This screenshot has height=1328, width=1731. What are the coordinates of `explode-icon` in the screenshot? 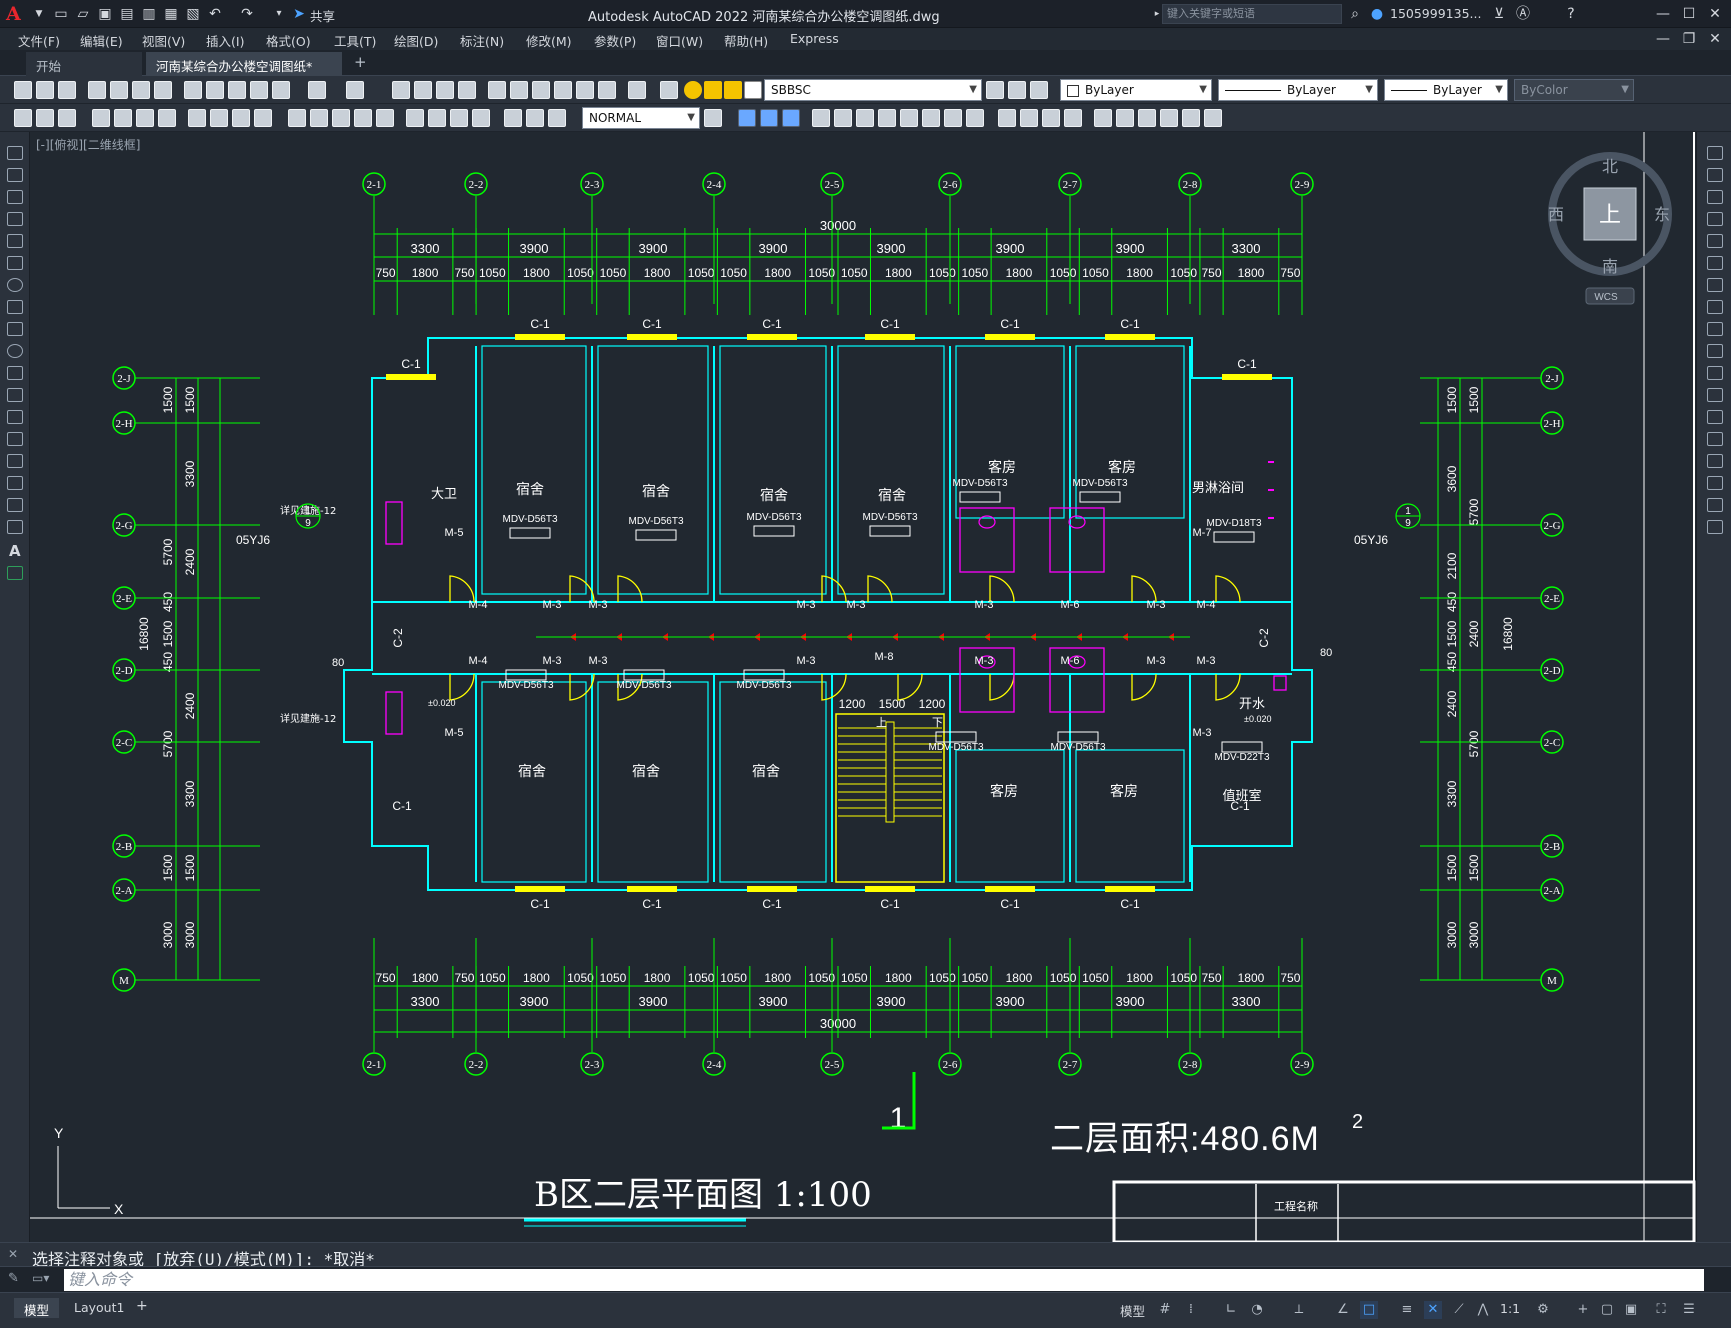 It's located at (1715, 527).